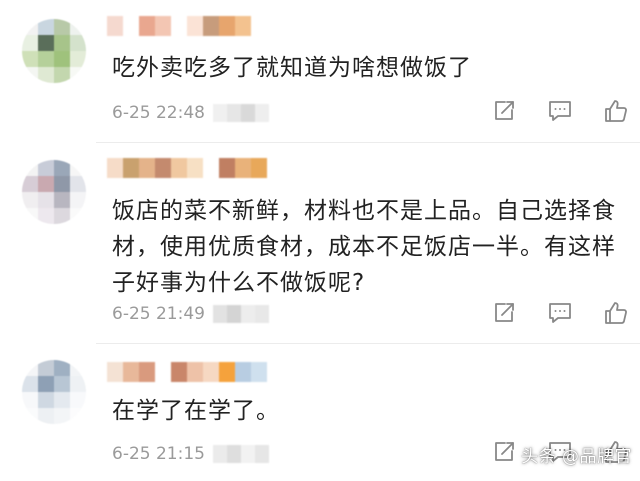 The width and height of the screenshot is (640, 481). I want to click on comment-time: 6-25 21:49, so click(158, 314).